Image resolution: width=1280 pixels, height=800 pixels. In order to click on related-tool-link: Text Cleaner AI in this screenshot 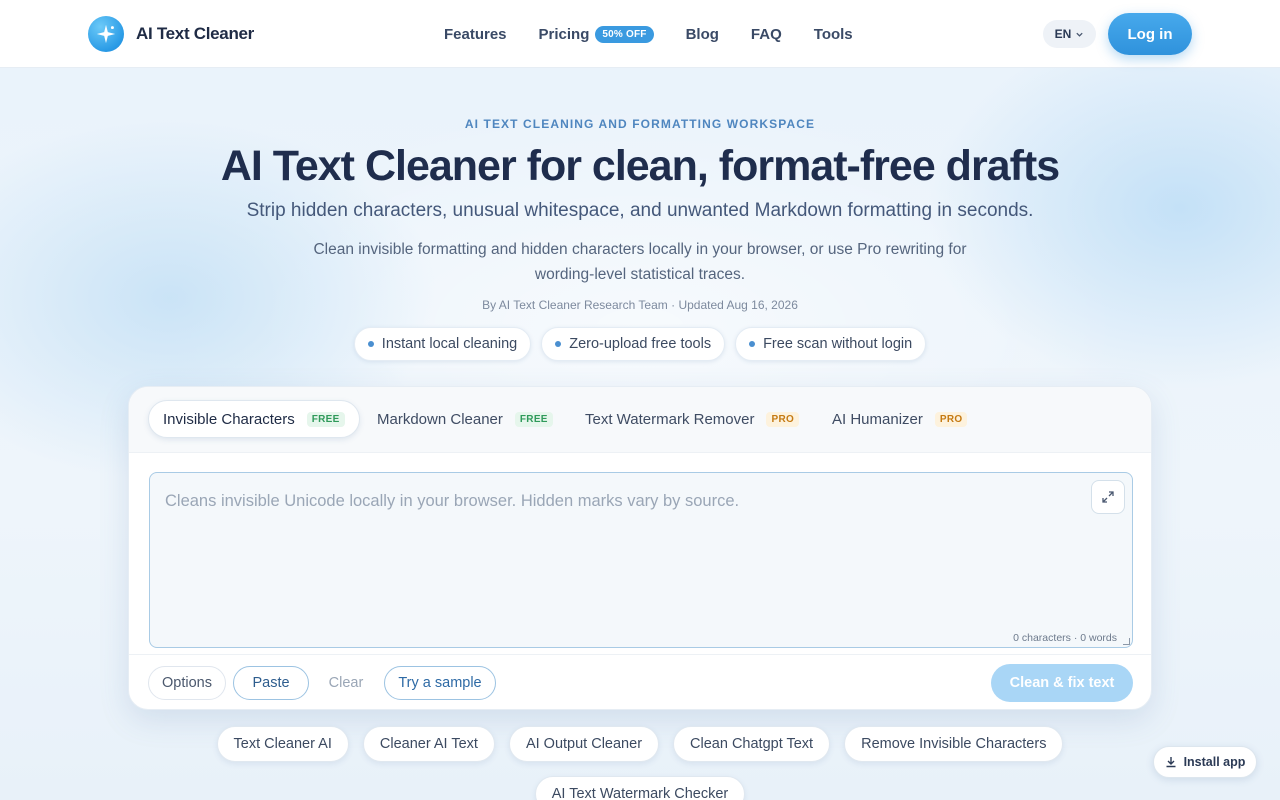, I will do `click(282, 744)`.